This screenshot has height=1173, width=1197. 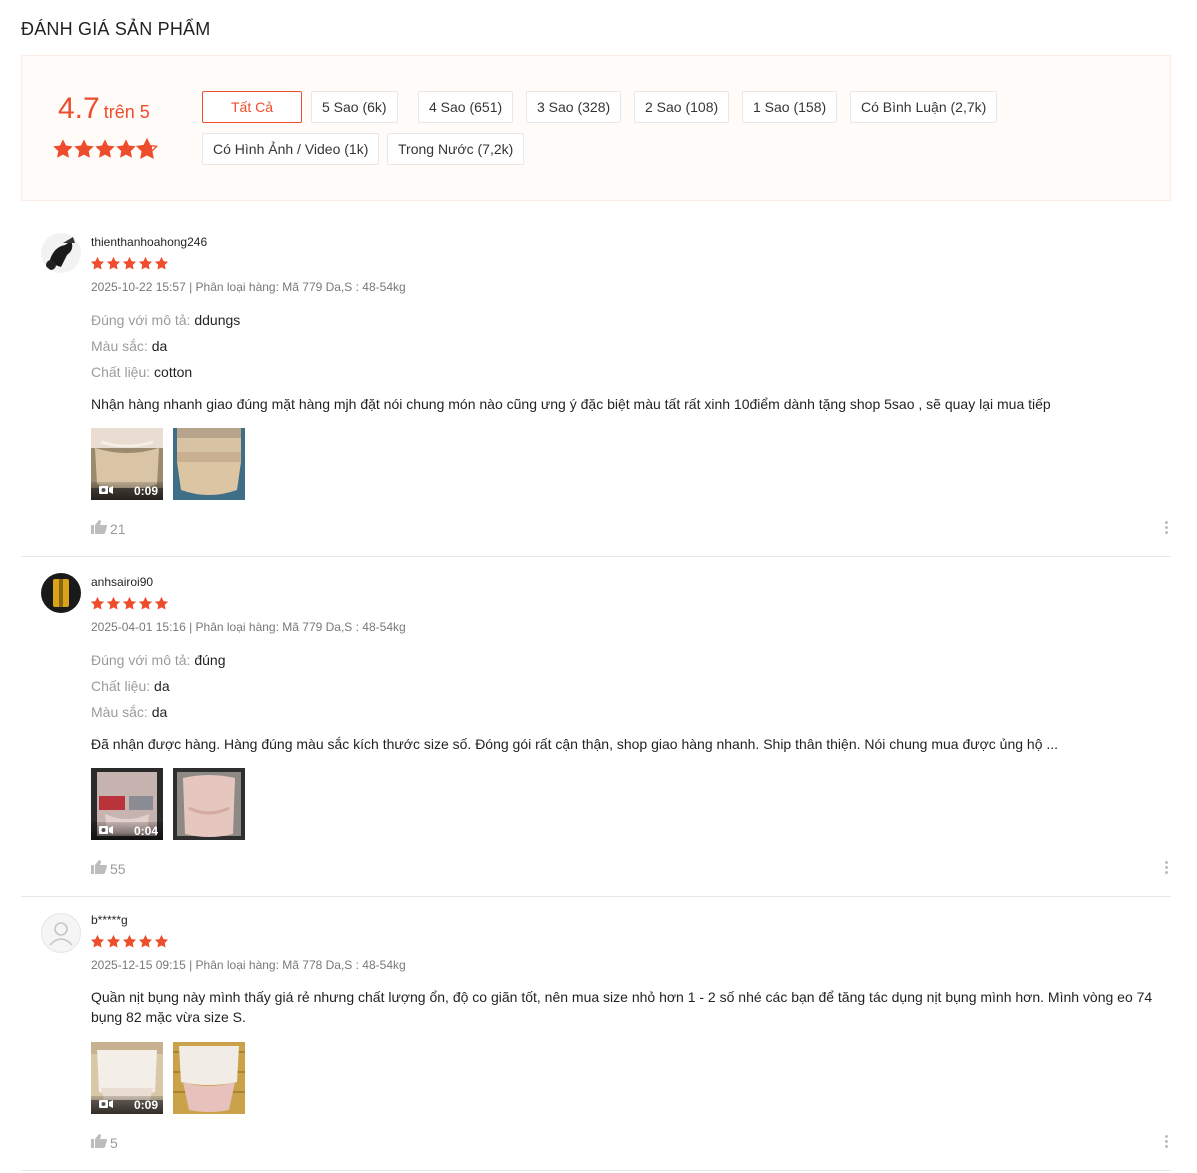 I want to click on filter-4-star-button: 4 Sao (651), so click(x=466, y=107).